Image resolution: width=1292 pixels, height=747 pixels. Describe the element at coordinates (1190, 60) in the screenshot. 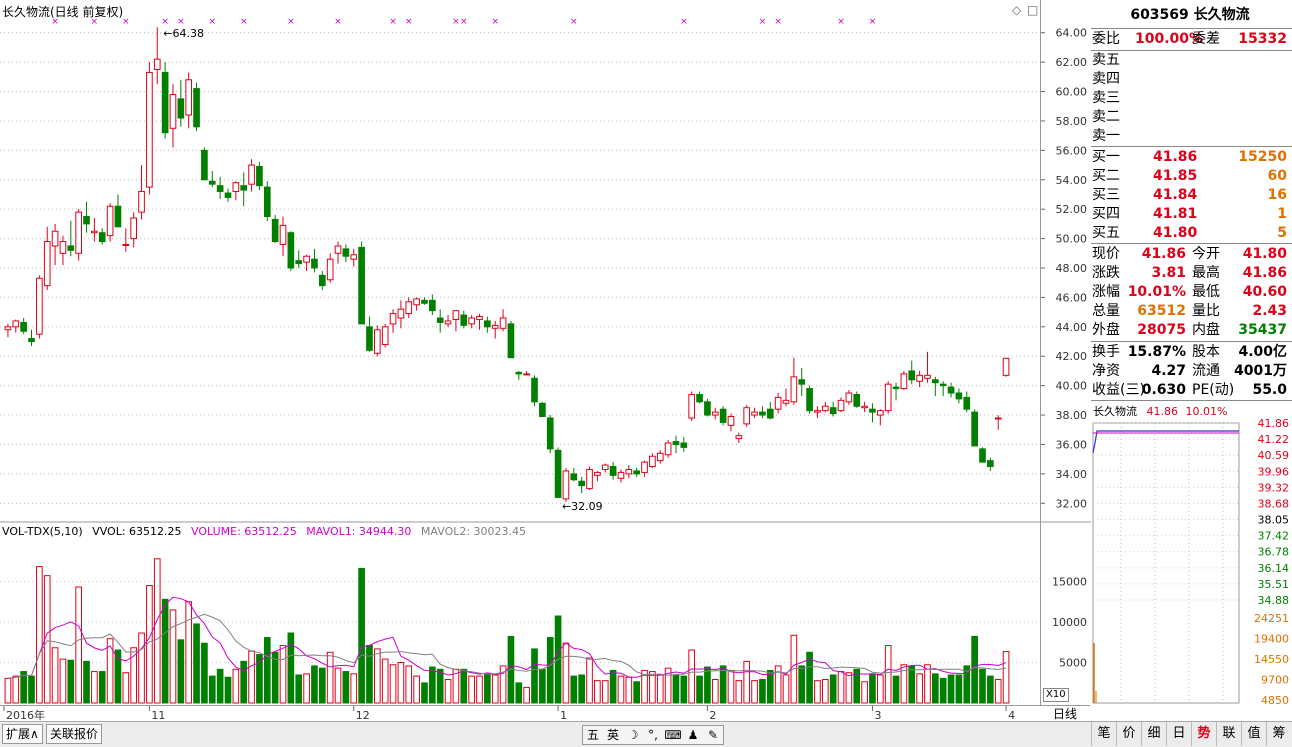

I see `sell-row: 卖五` at that location.